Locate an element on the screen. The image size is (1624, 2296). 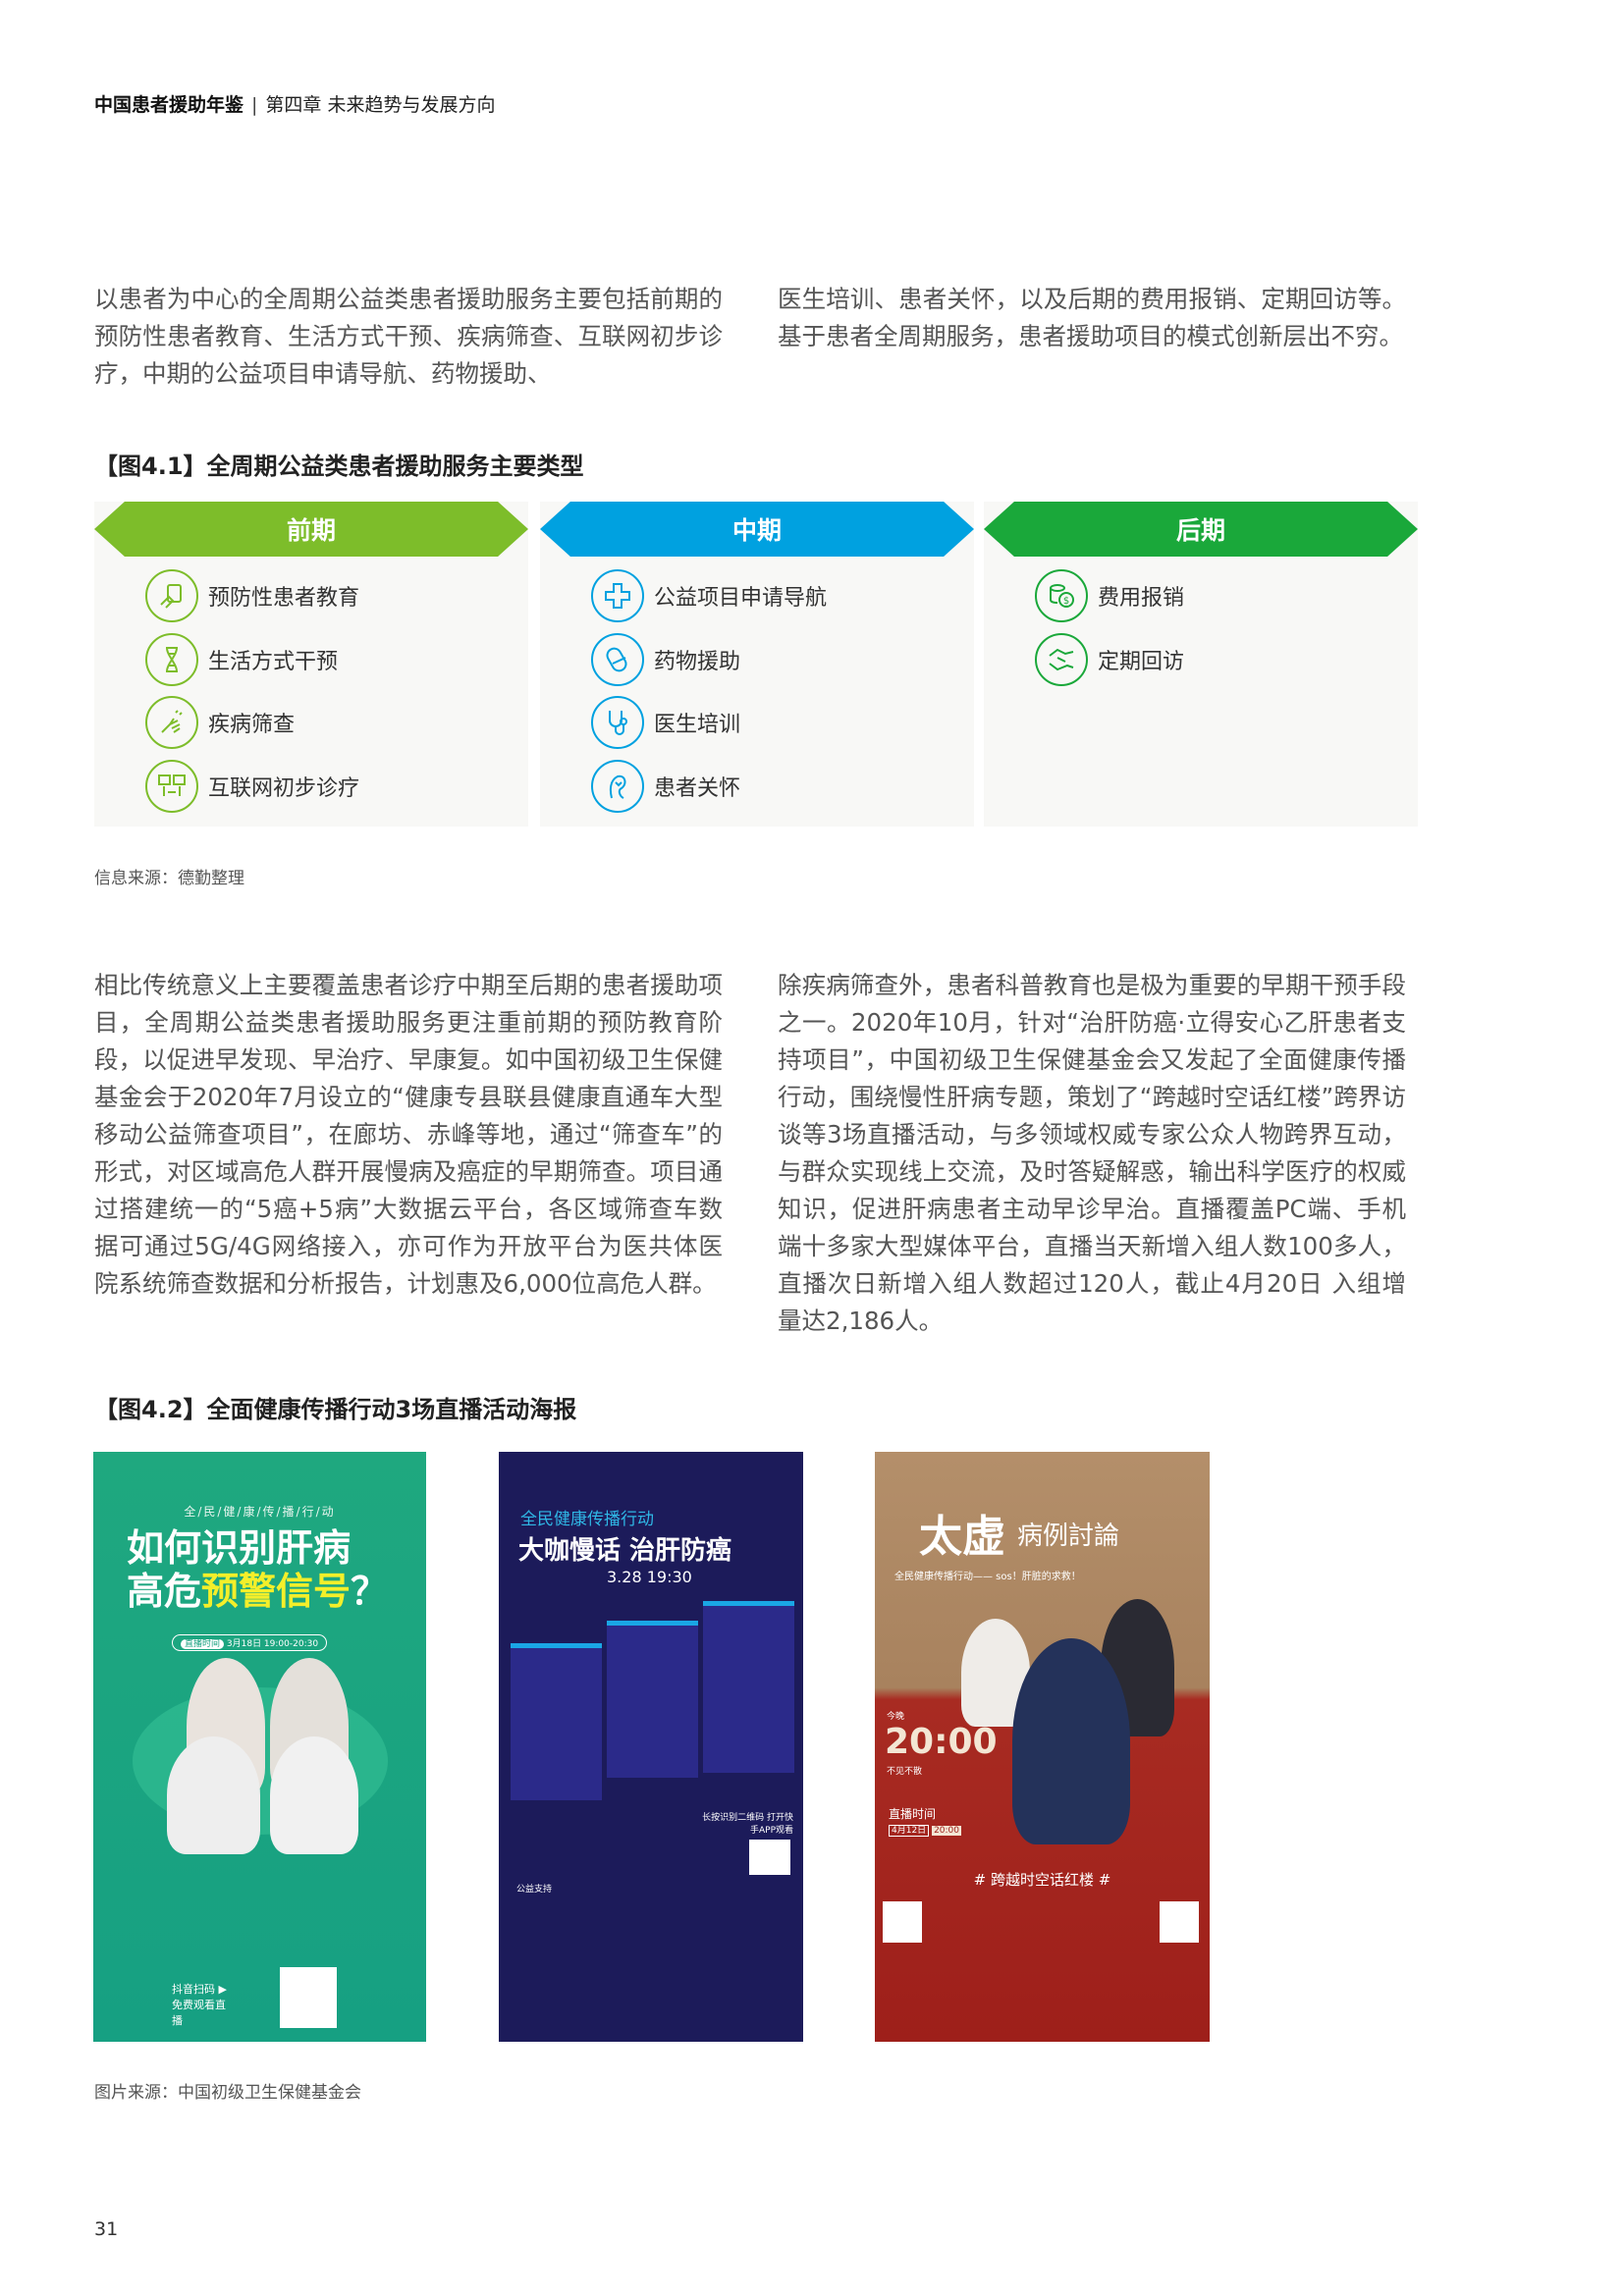
service-item-label: 定期回访 is located at coordinates (1141, 661).